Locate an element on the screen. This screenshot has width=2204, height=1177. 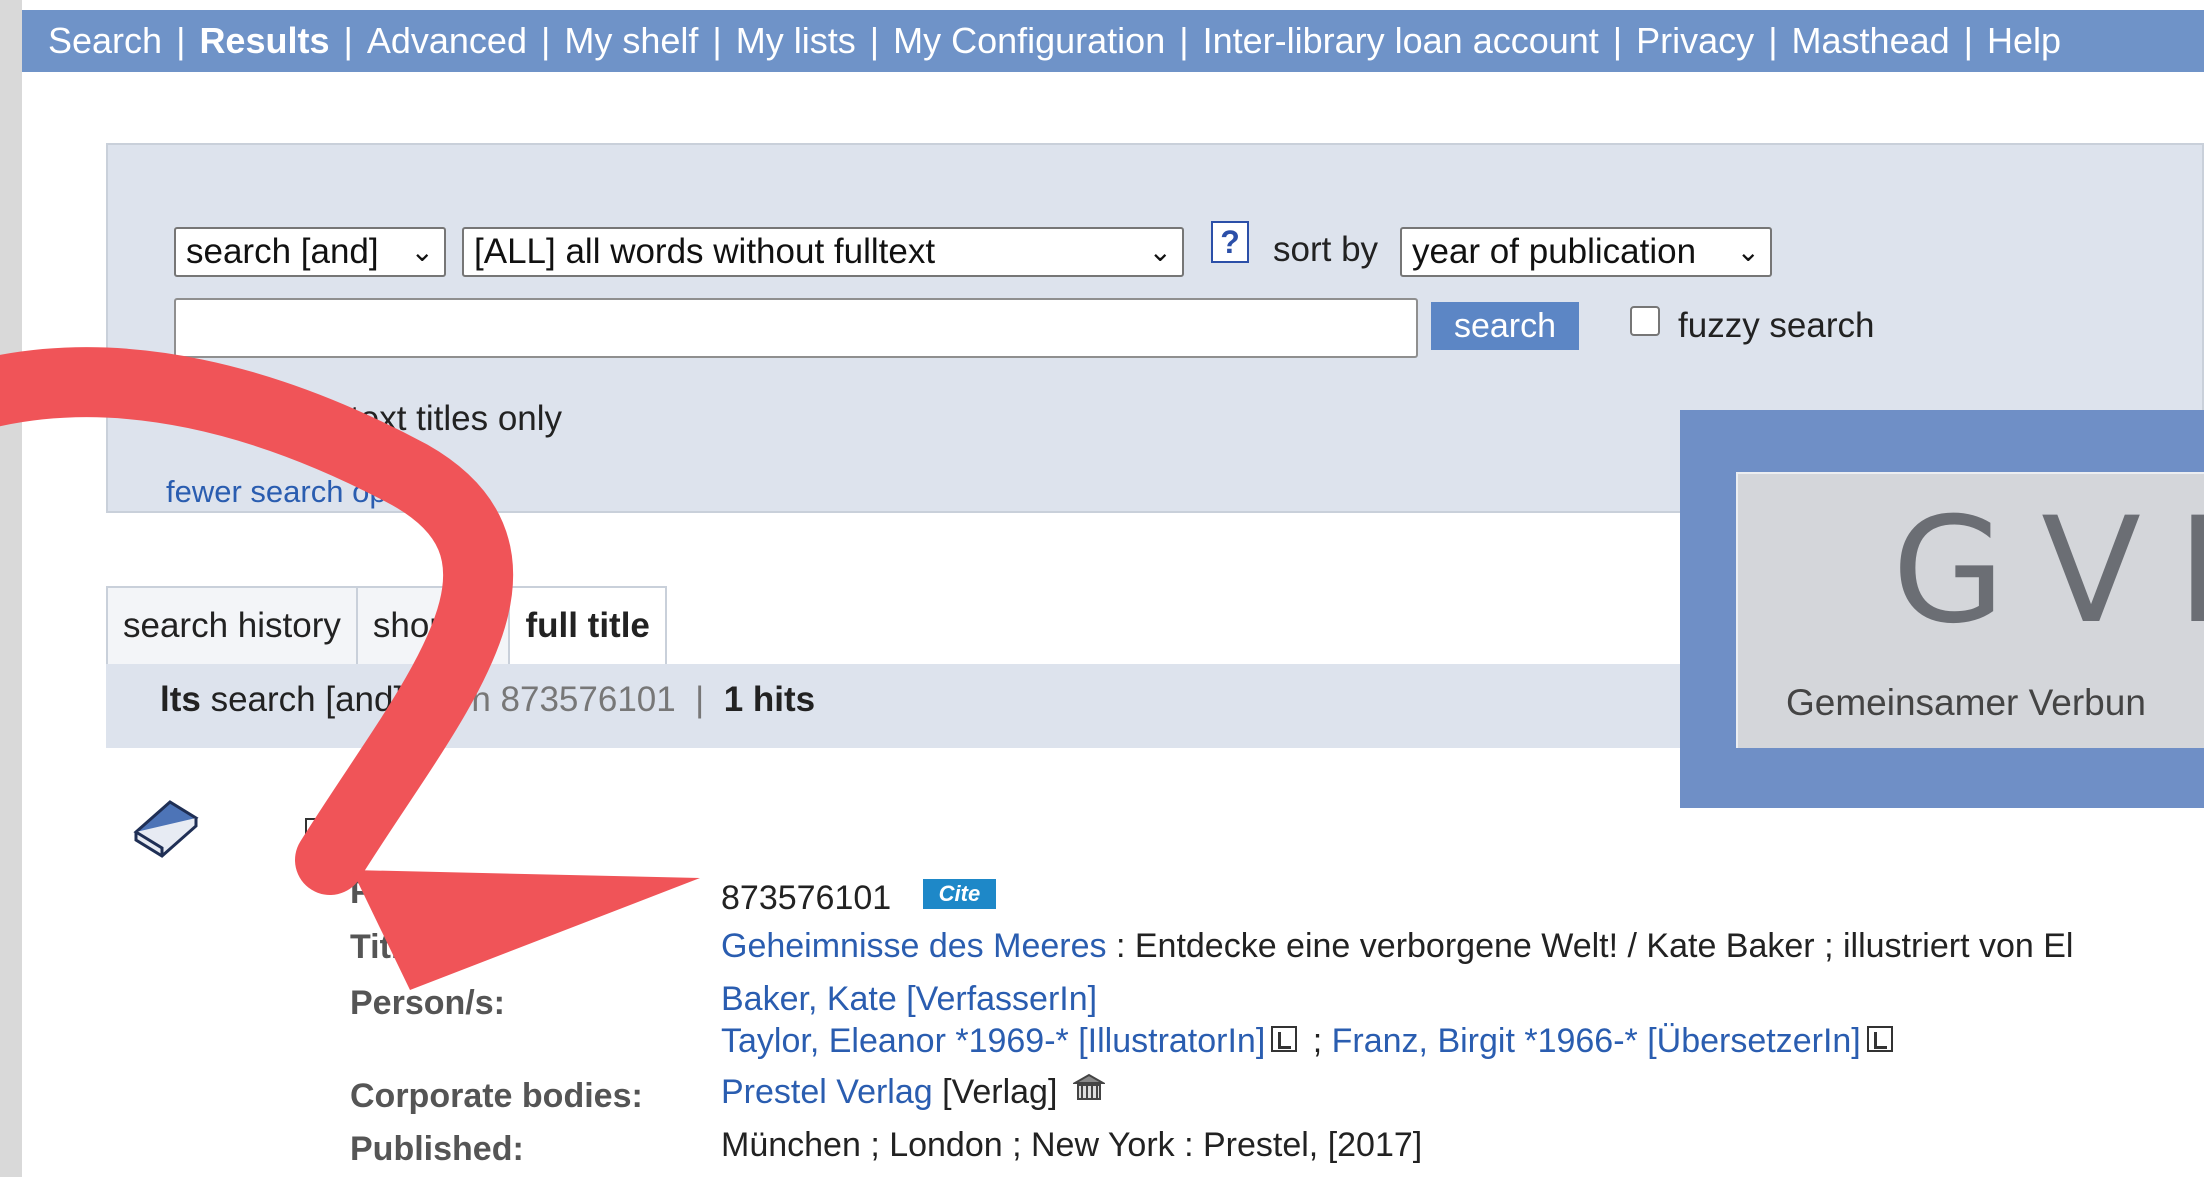
nav-masthead: Masthead is located at coordinates (1871, 40).